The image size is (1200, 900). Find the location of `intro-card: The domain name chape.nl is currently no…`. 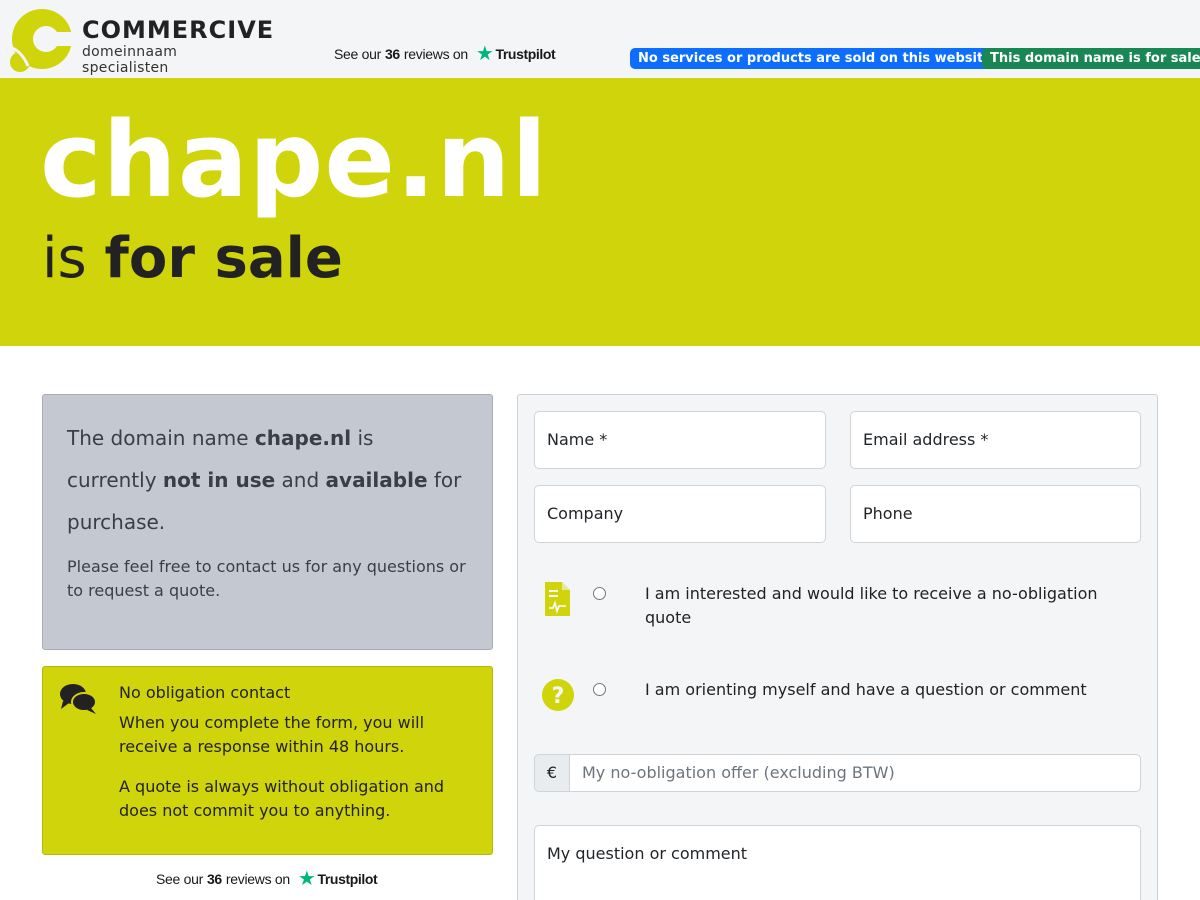

intro-card: The domain name chape.nl is currently no… is located at coordinates (267, 522).